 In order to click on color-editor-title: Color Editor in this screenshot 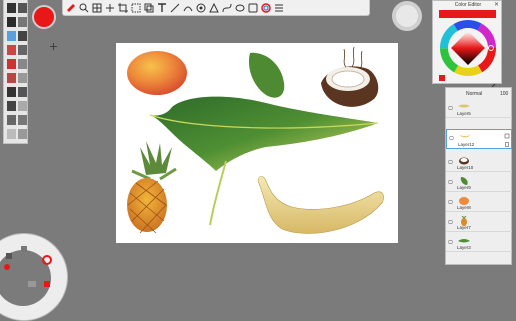, I will do `click(468, 5)`.